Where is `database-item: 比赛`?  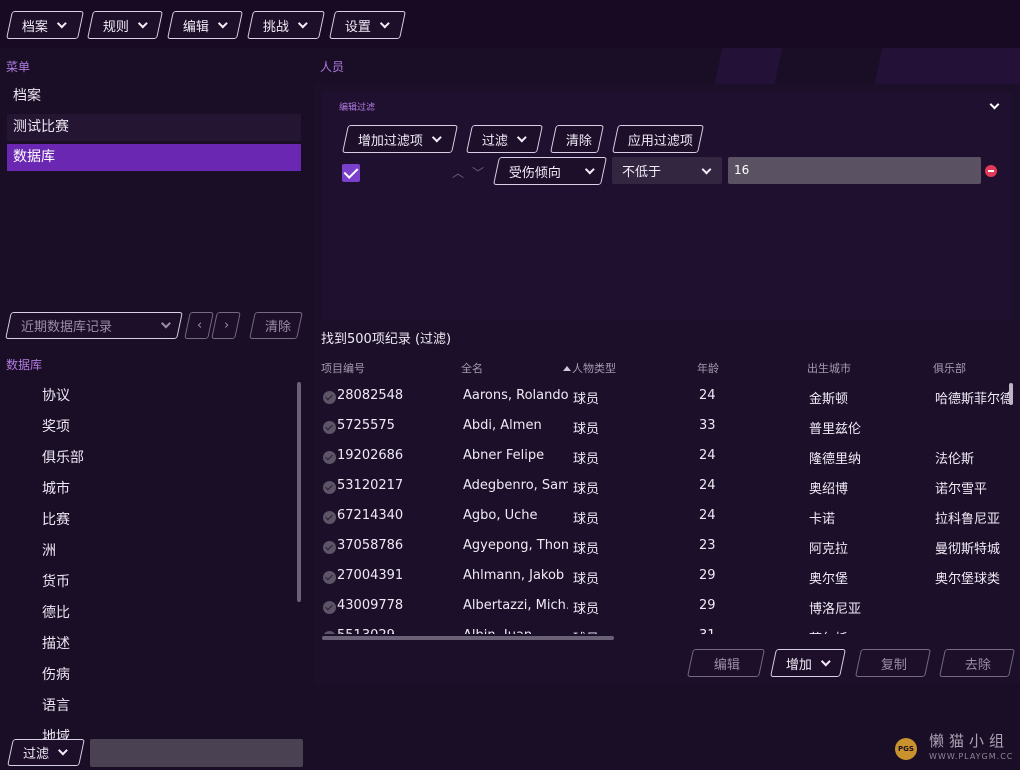 database-item: 比赛 is located at coordinates (56, 519).